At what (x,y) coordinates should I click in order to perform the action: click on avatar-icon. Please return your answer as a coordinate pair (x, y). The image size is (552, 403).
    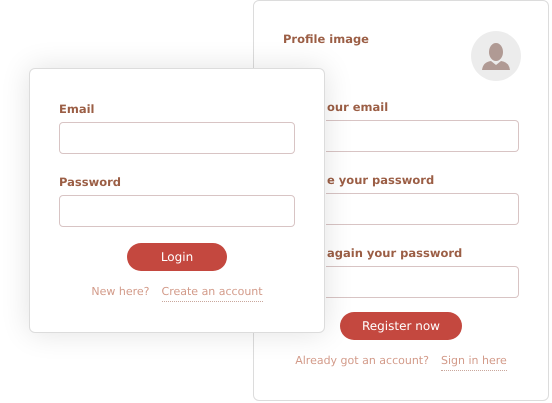
    Looking at the image, I should click on (496, 56).